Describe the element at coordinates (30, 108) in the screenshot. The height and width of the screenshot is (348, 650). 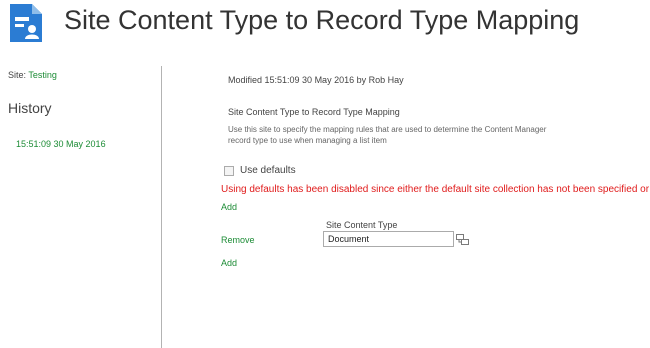
I see `history-heading: History` at that location.